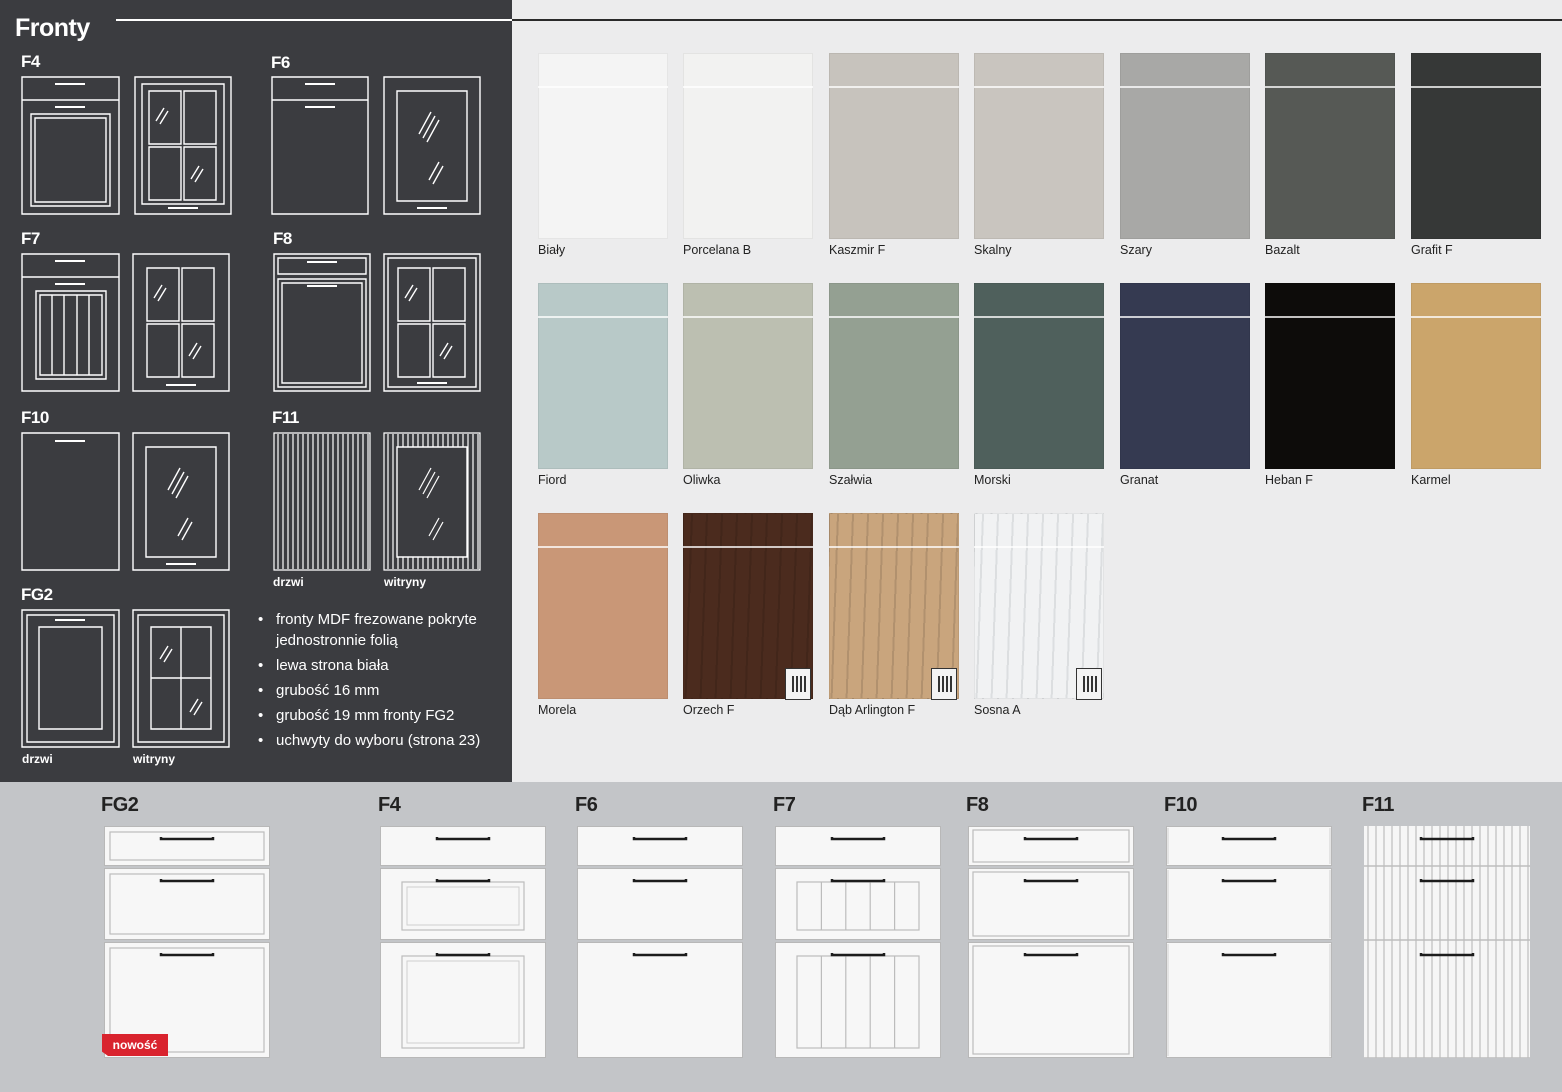 The width and height of the screenshot is (1562, 1092). What do you see at coordinates (181, 322) in the screenshot?
I see `f7-showcase-drawing` at bounding box center [181, 322].